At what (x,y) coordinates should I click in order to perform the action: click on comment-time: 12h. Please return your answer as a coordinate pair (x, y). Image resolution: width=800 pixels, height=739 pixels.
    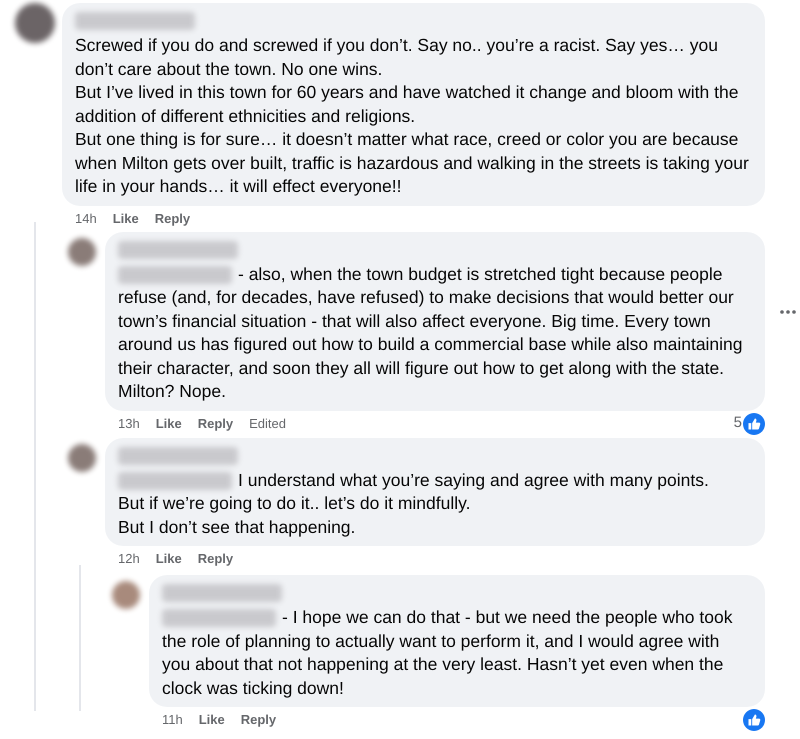
    Looking at the image, I should click on (129, 559).